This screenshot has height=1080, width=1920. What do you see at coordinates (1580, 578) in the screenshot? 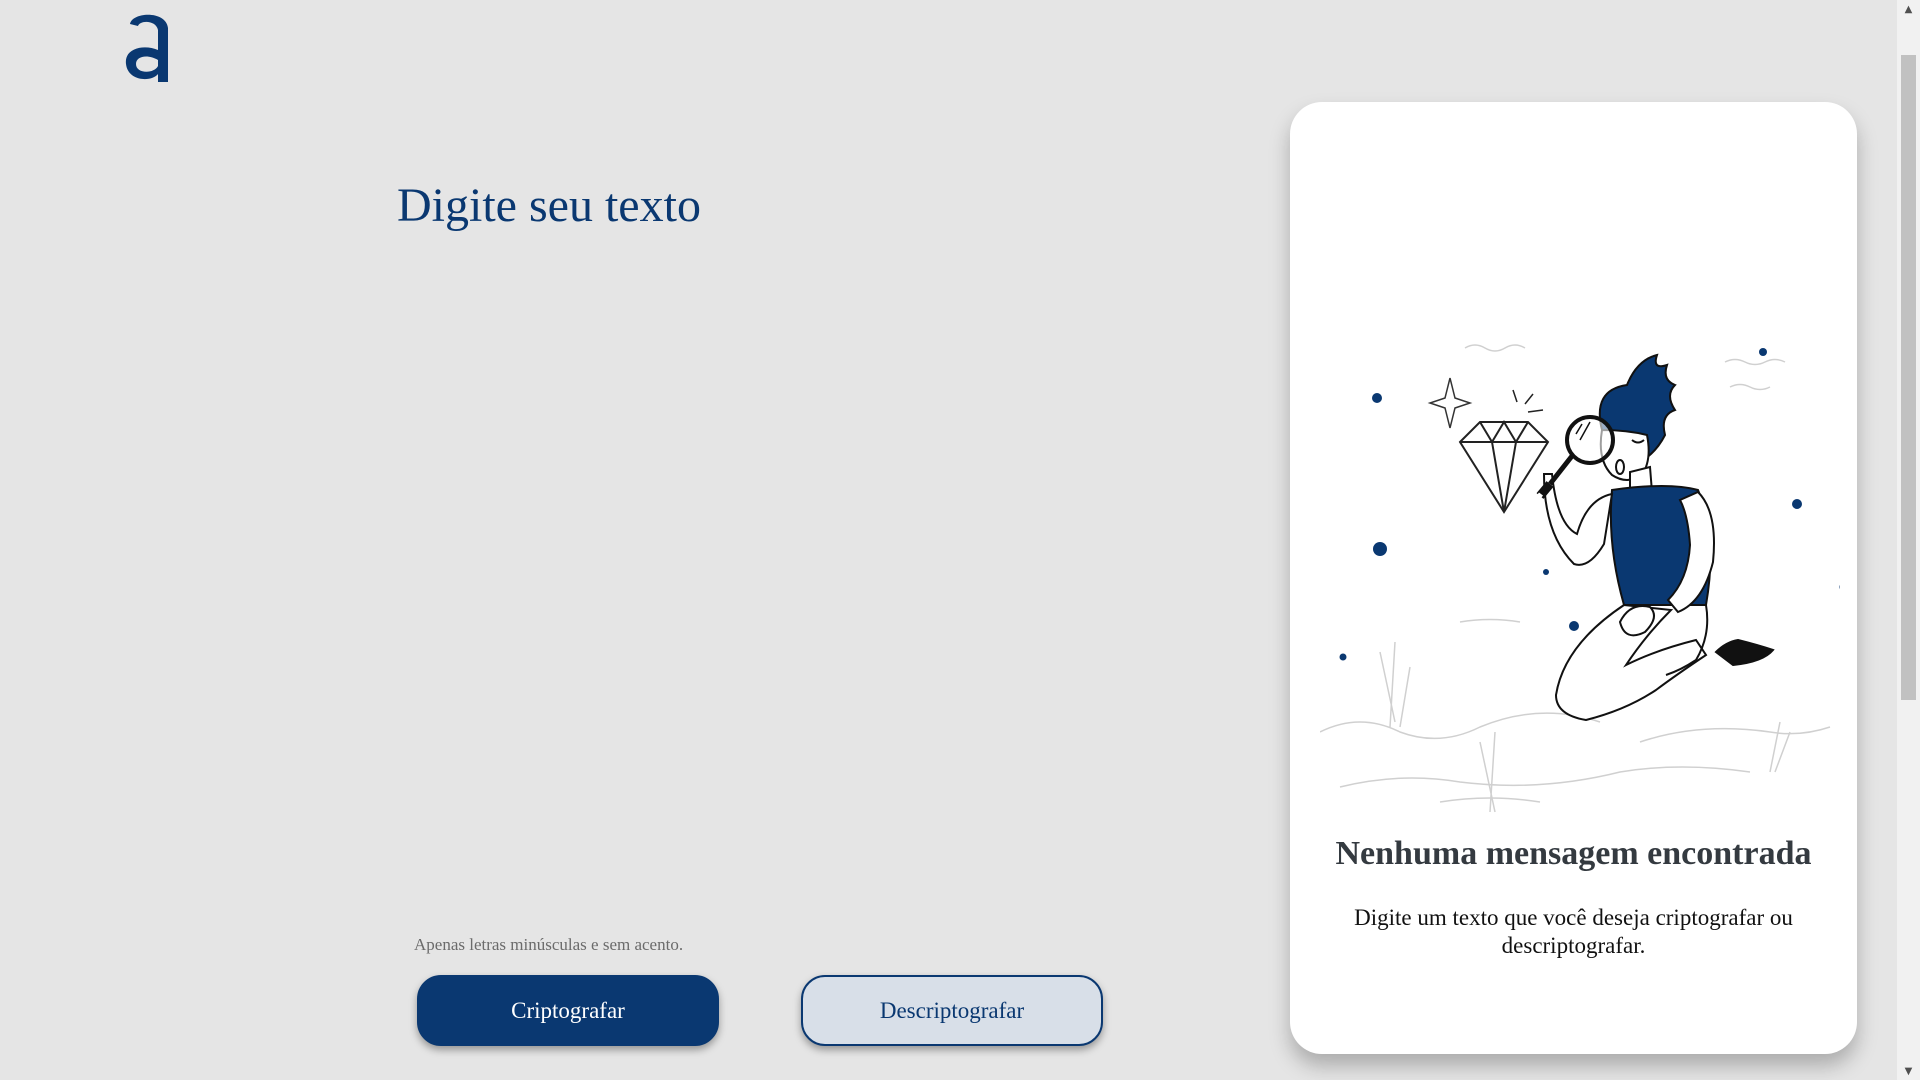
I see `person-magnifying-glass-illustration` at bounding box center [1580, 578].